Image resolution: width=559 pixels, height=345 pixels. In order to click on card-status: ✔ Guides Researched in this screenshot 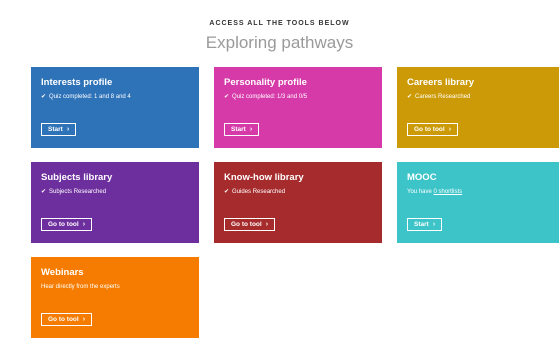, I will do `click(298, 192)`.